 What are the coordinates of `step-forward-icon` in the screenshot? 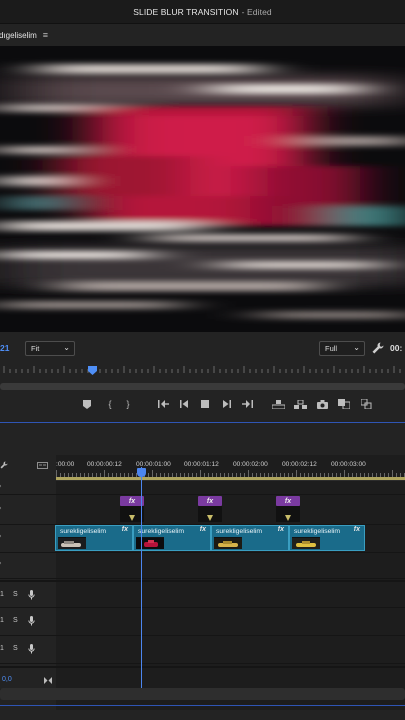 It's located at (226, 404).